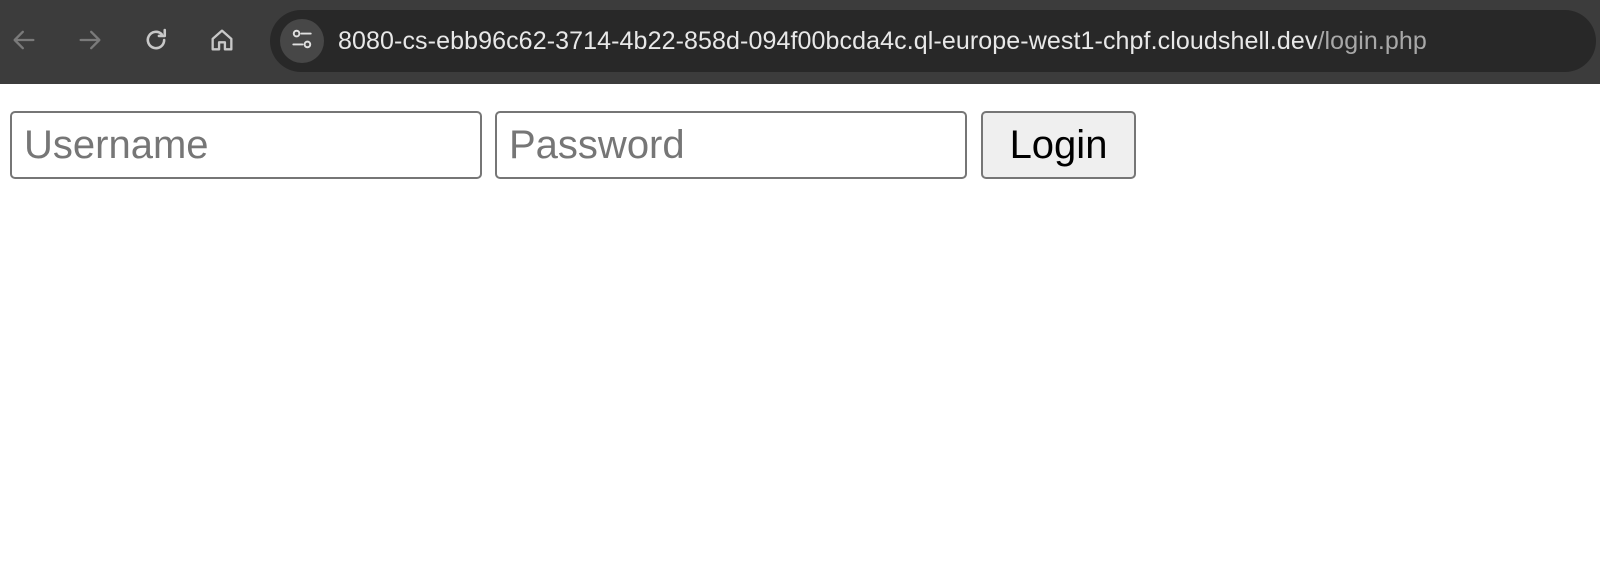 The height and width of the screenshot is (581, 1600). I want to click on tune-icon, so click(302, 41).